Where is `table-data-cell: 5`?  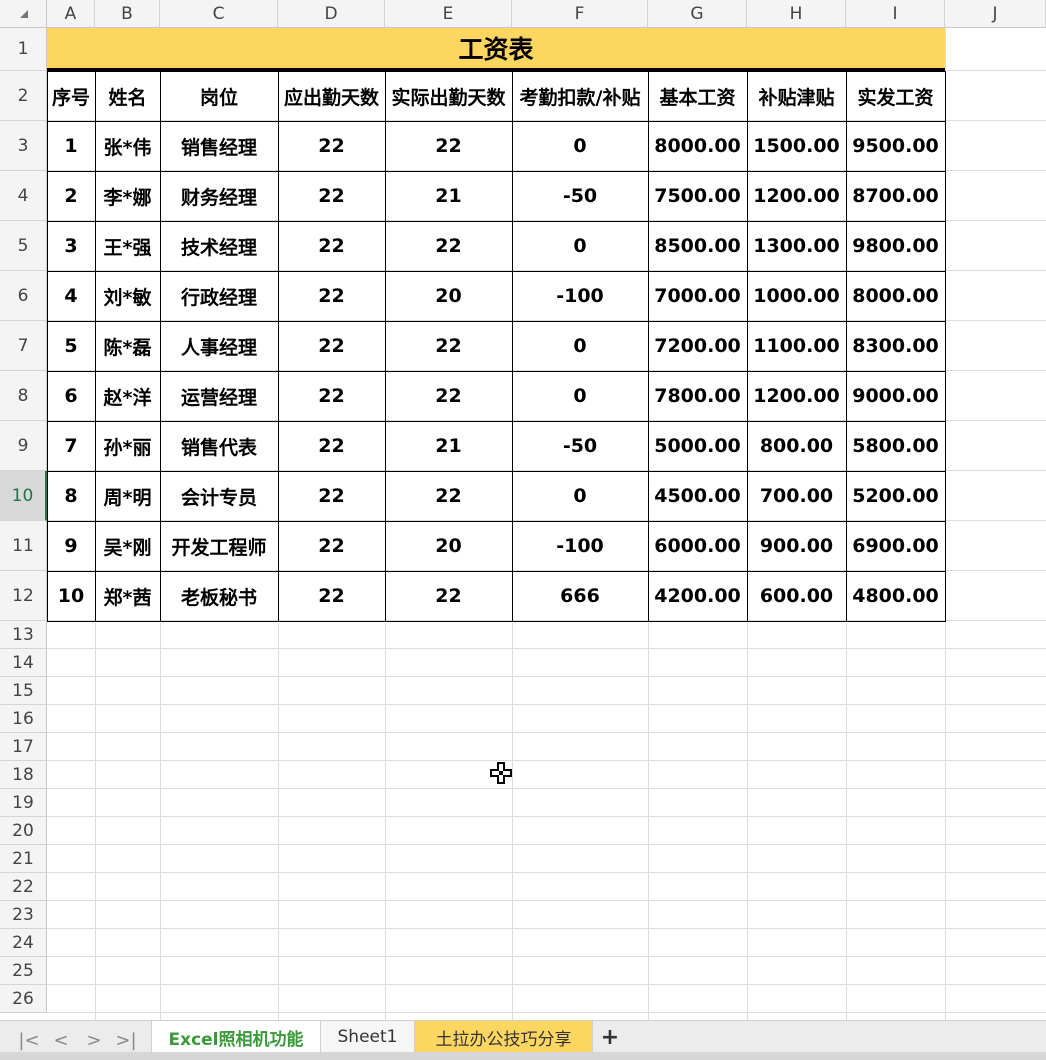 table-data-cell: 5 is located at coordinates (71, 346).